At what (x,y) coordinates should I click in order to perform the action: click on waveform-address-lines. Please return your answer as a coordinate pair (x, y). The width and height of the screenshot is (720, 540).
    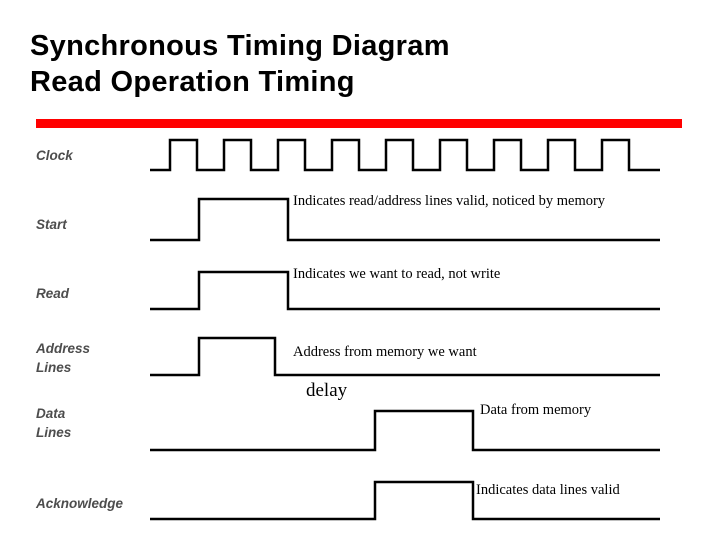
    Looking at the image, I should click on (405, 356).